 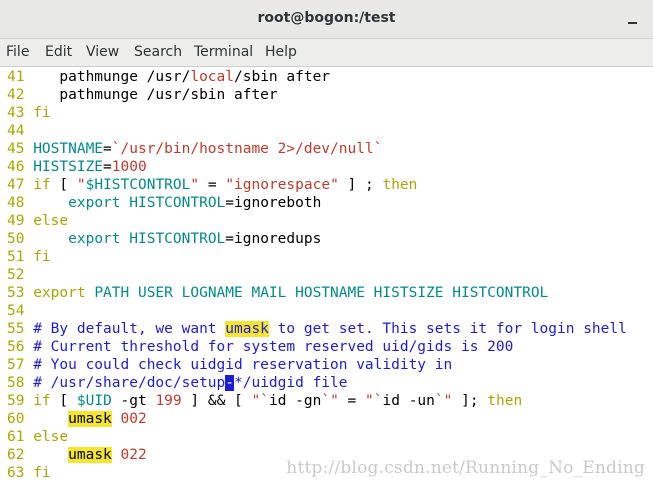 What do you see at coordinates (17, 52) in the screenshot?
I see `menu-file: File` at bounding box center [17, 52].